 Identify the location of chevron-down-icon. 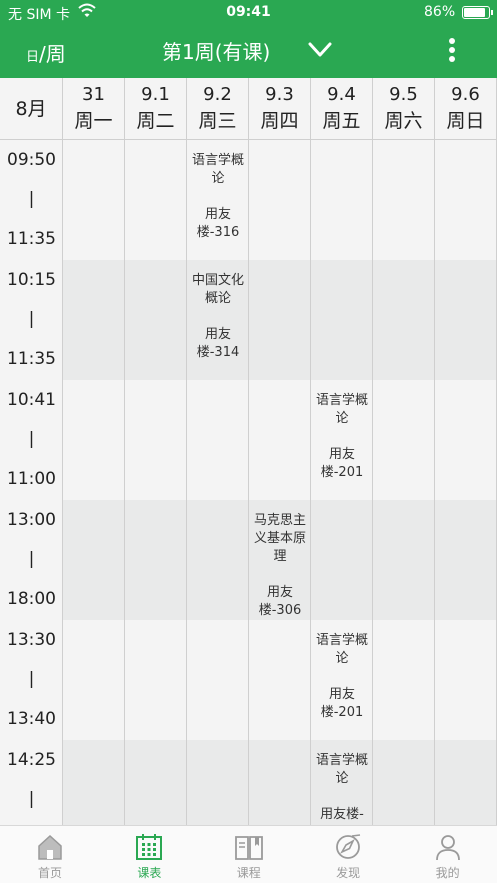
(320, 50).